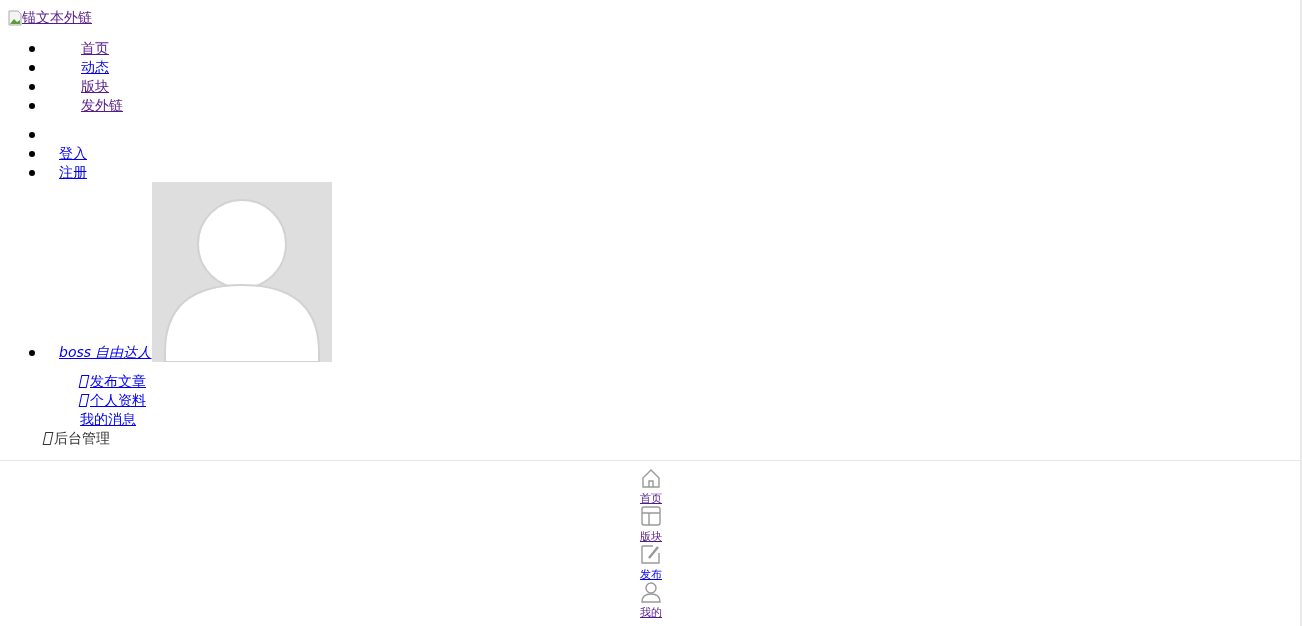 The image size is (1302, 626). I want to click on edit-icon, so click(651, 554).